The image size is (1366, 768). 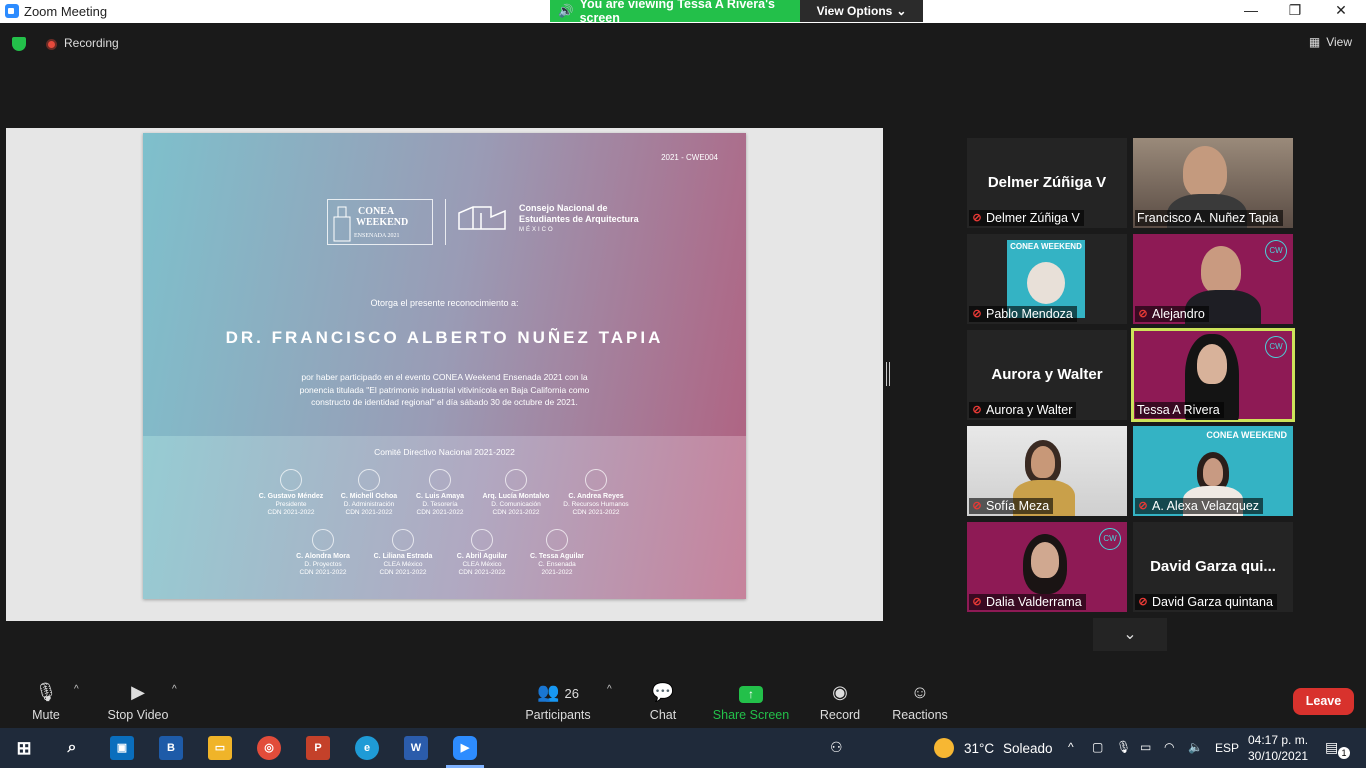 I want to click on signature-block: C. Tessa Aguilar C. Ensenada 2021-2022, so click(x=557, y=553).